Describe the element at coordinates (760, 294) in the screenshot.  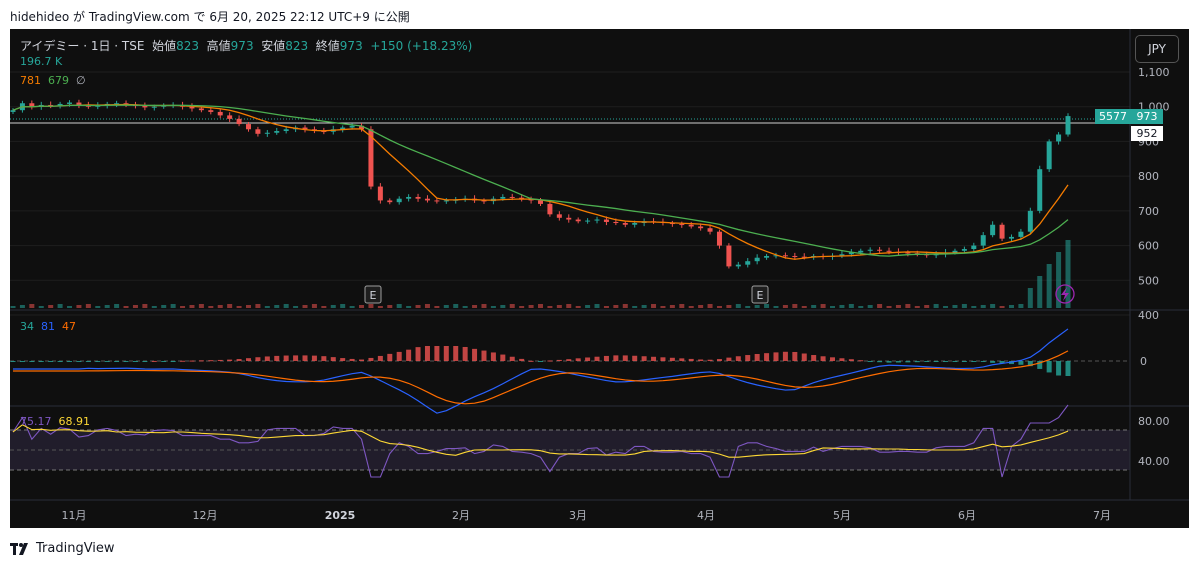
I see `earnings-marker-2: E` at that location.